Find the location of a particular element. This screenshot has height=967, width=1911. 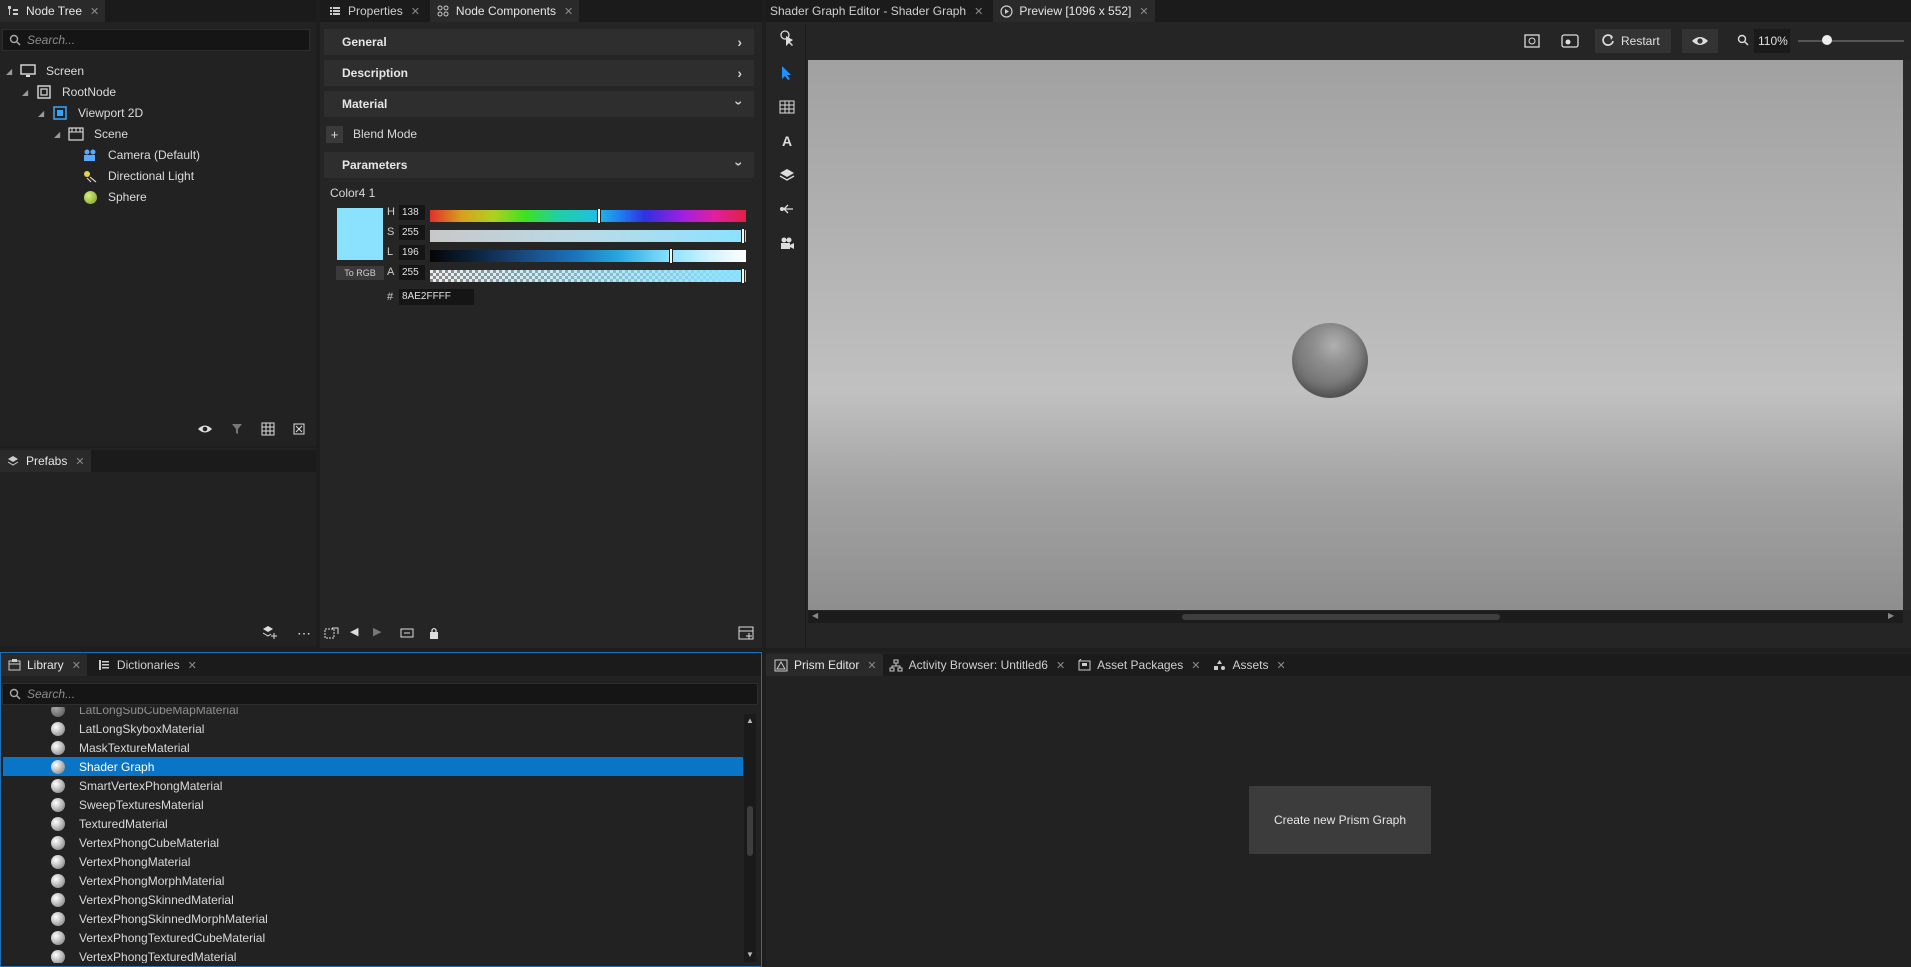

a-input: 255 is located at coordinates (412, 272).